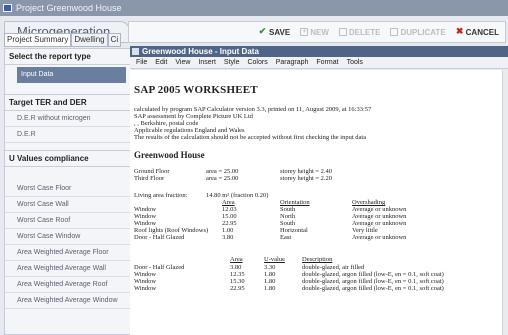 Image resolution: width=508 pixels, height=335 pixels. Describe the element at coordinates (149, 178) in the screenshot. I see `floor-name: Third Floor` at that location.